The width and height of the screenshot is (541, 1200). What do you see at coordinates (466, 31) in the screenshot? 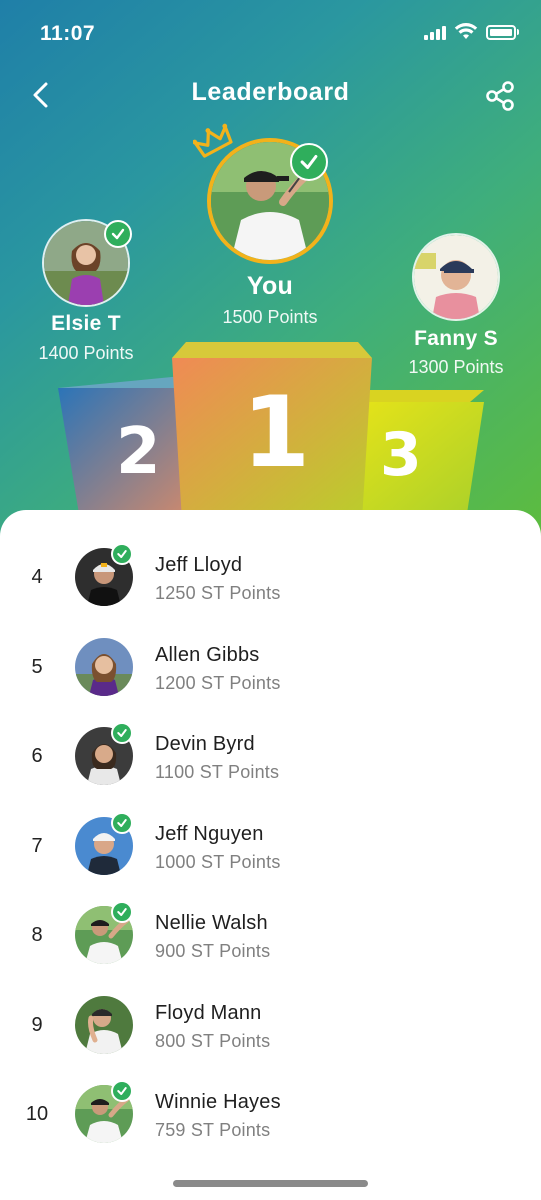
I see `wifi-icon` at bounding box center [466, 31].